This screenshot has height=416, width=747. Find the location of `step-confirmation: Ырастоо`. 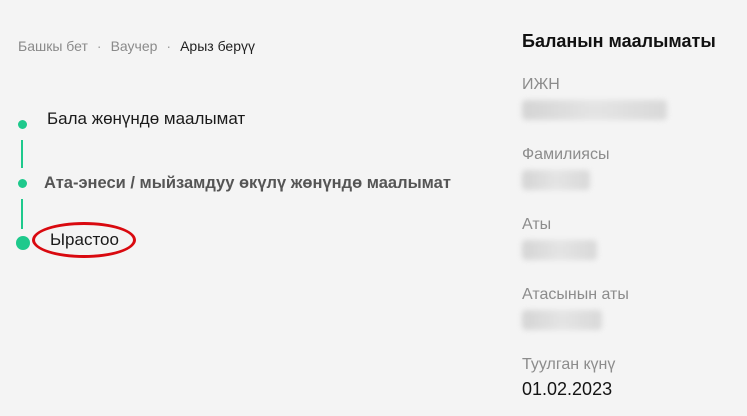

step-confirmation: Ырастоо is located at coordinates (84, 240).